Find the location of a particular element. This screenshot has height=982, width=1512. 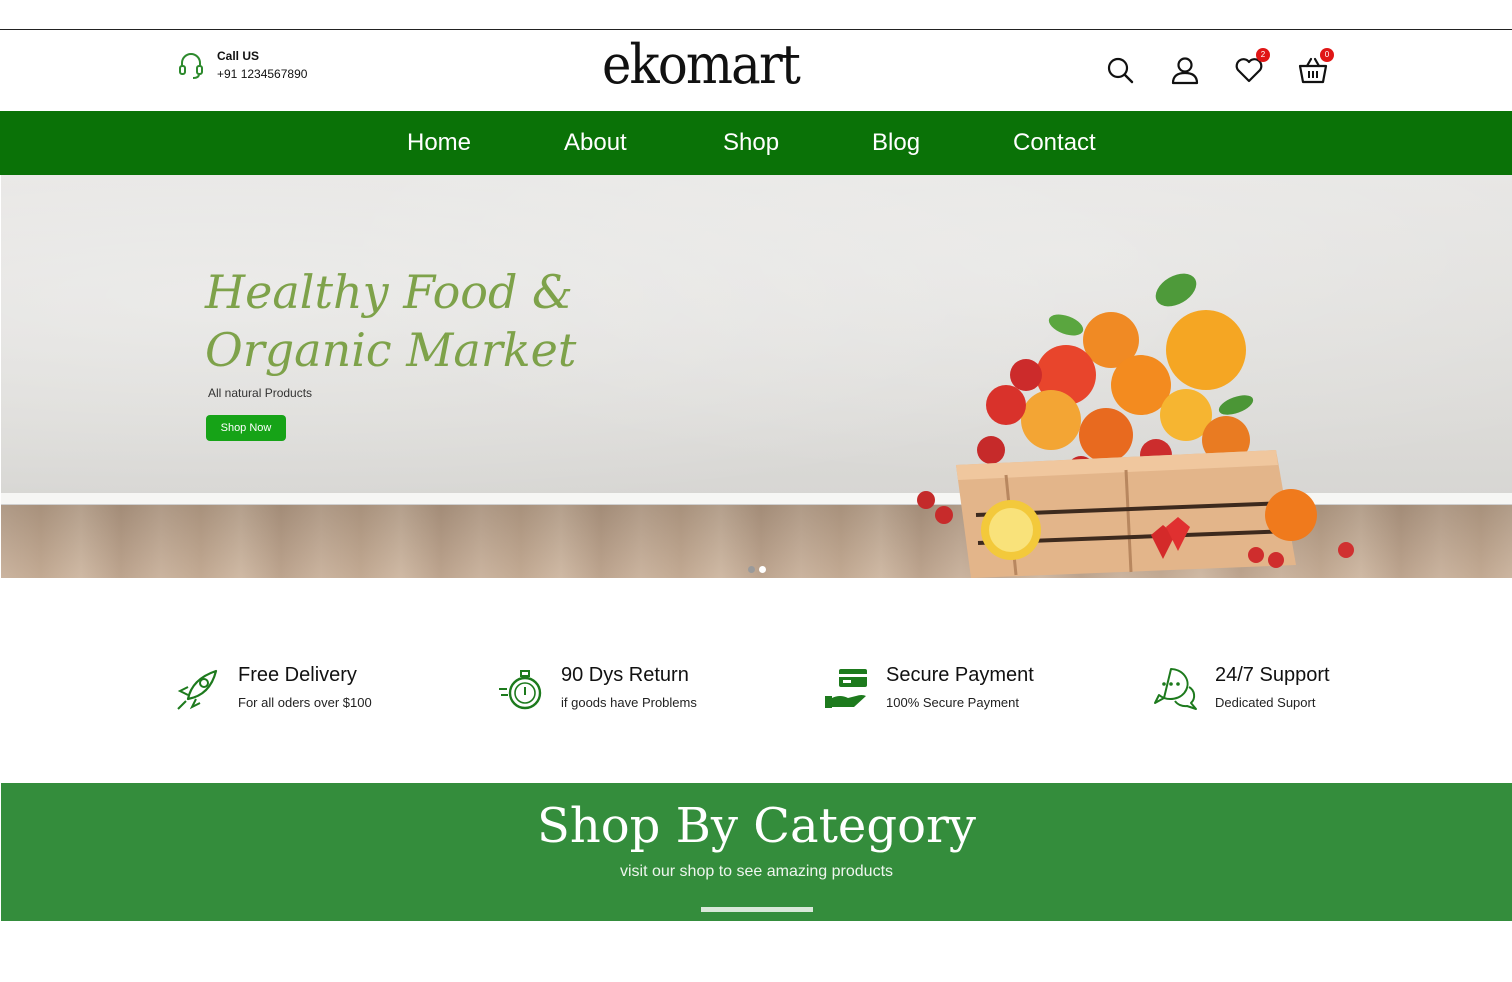

nav-contact: Contact is located at coordinates (1054, 143).